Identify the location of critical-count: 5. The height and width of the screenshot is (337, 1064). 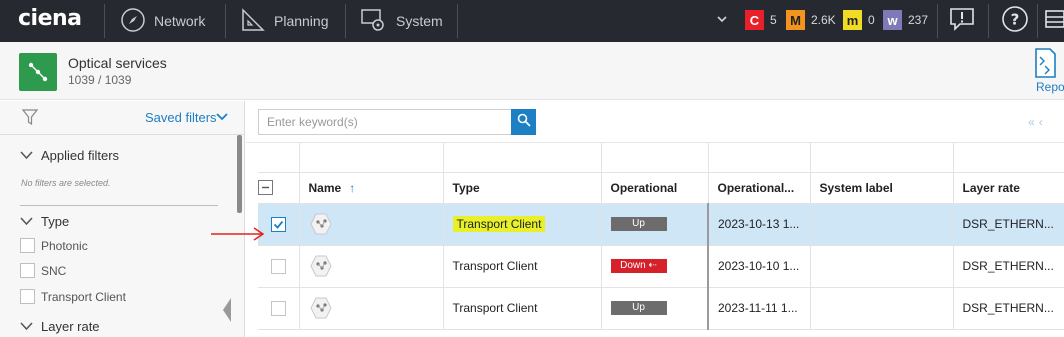
(773, 20).